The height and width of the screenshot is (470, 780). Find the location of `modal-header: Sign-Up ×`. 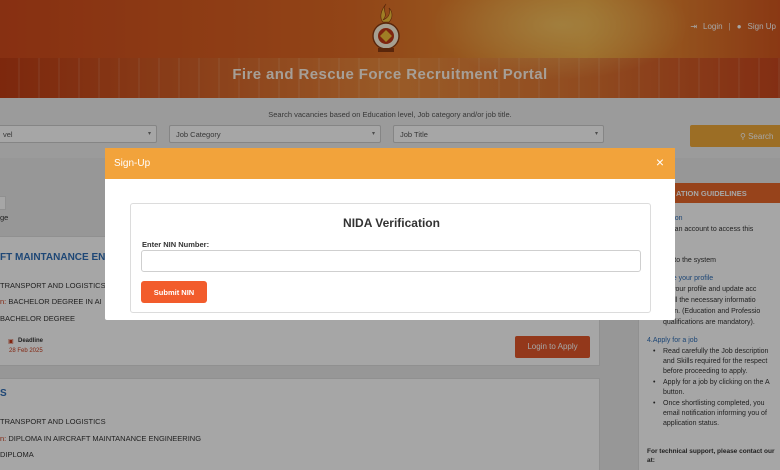

modal-header: Sign-Up × is located at coordinates (390, 163).